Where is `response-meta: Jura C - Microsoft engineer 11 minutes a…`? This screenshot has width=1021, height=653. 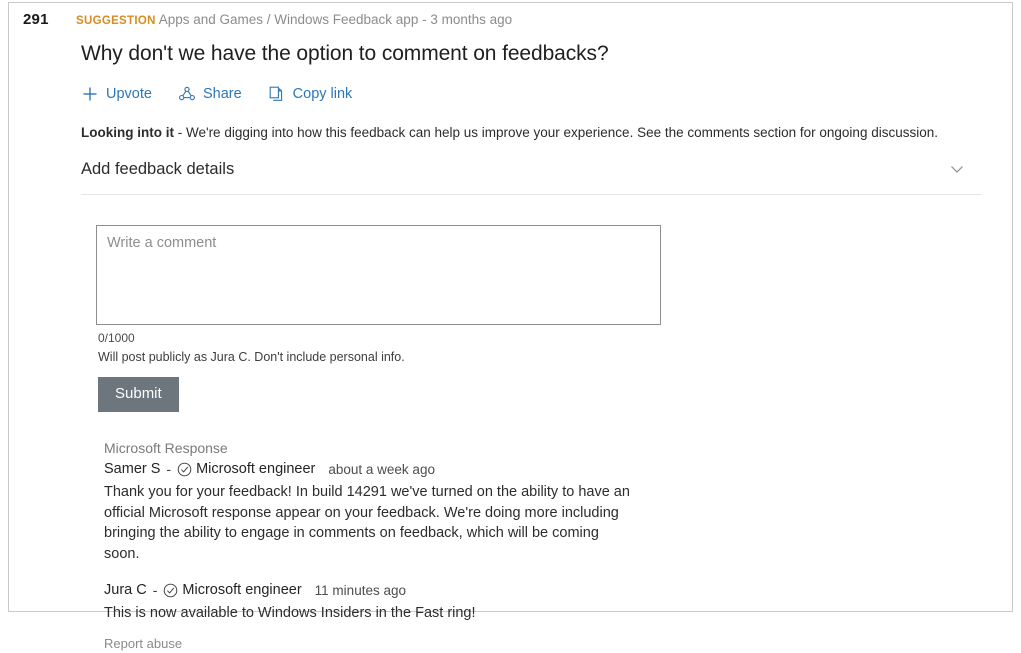
response-meta: Jura C - Microsoft engineer 11 minutes a… is located at coordinates (549, 590).